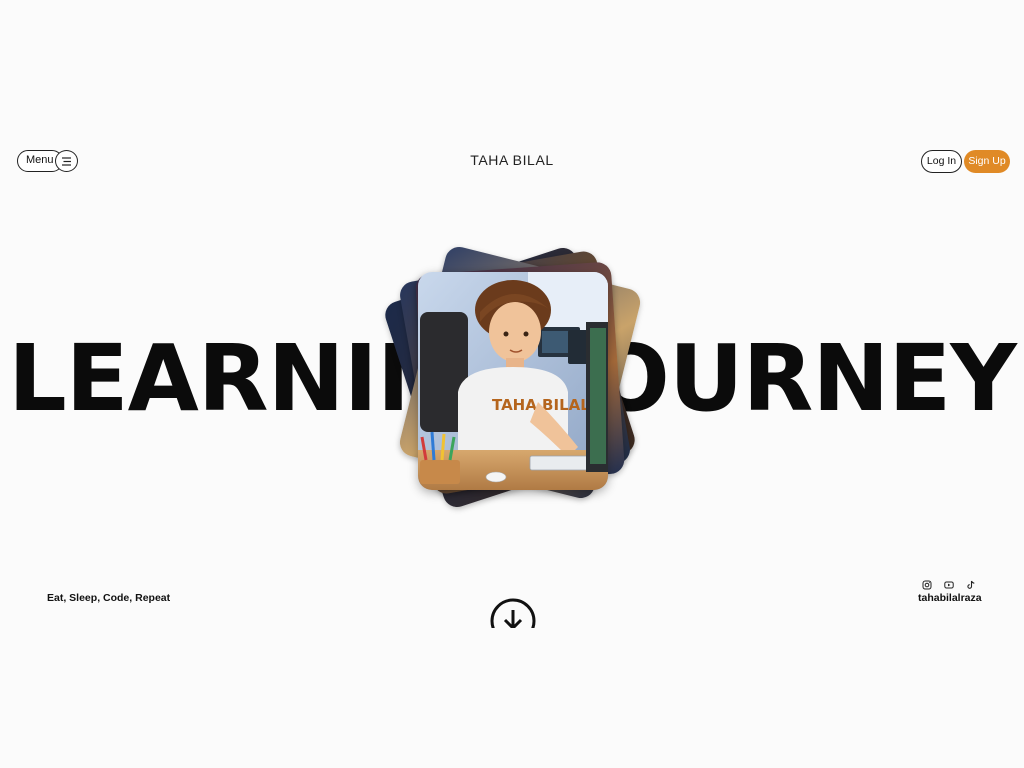 This screenshot has width=1024, height=768. I want to click on signup-button: Sign Up, so click(987, 161).